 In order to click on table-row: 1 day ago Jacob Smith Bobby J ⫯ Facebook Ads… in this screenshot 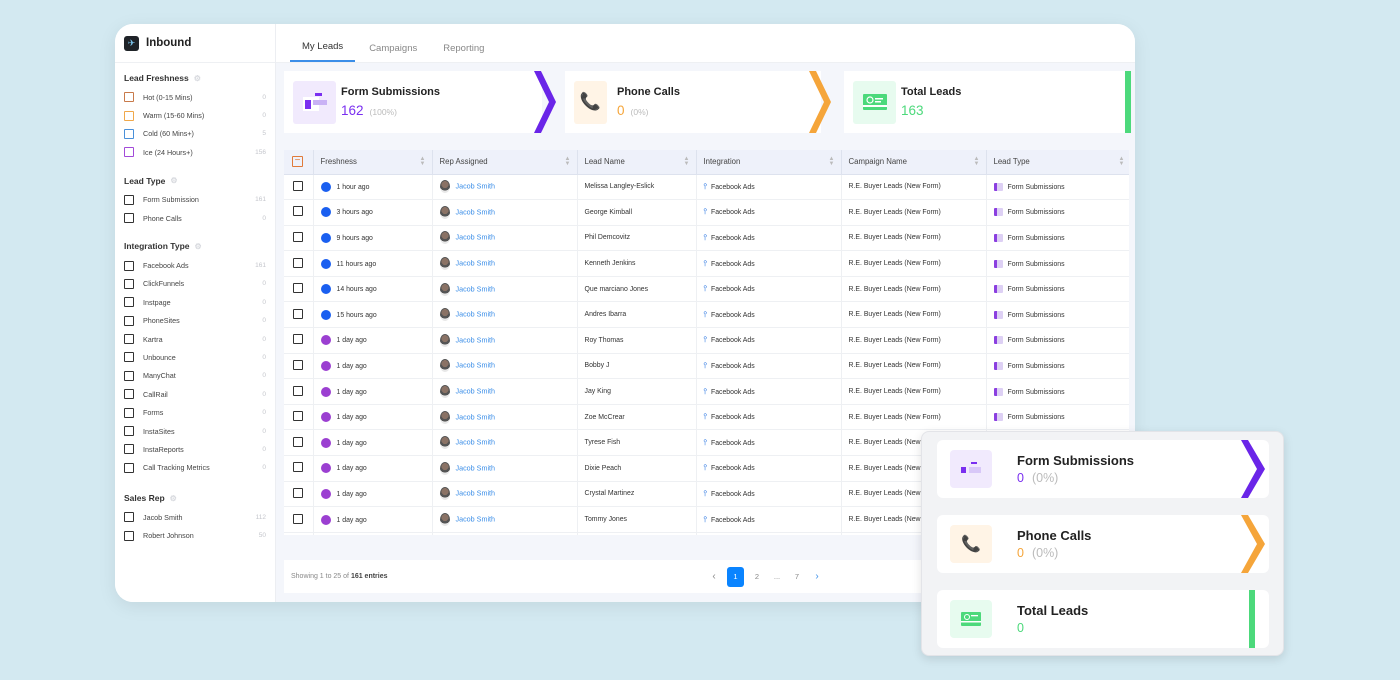, I will do `click(706, 366)`.